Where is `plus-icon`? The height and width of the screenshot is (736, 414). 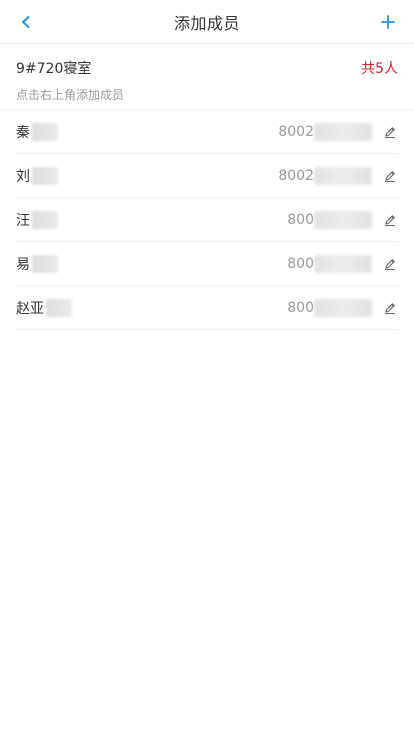 plus-icon is located at coordinates (388, 22).